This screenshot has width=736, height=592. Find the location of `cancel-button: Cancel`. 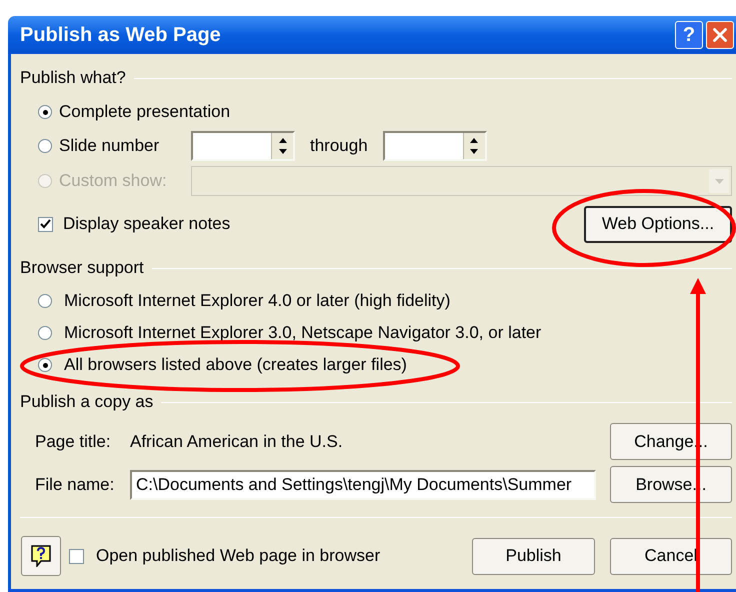

cancel-button: Cancel is located at coordinates (671, 556).